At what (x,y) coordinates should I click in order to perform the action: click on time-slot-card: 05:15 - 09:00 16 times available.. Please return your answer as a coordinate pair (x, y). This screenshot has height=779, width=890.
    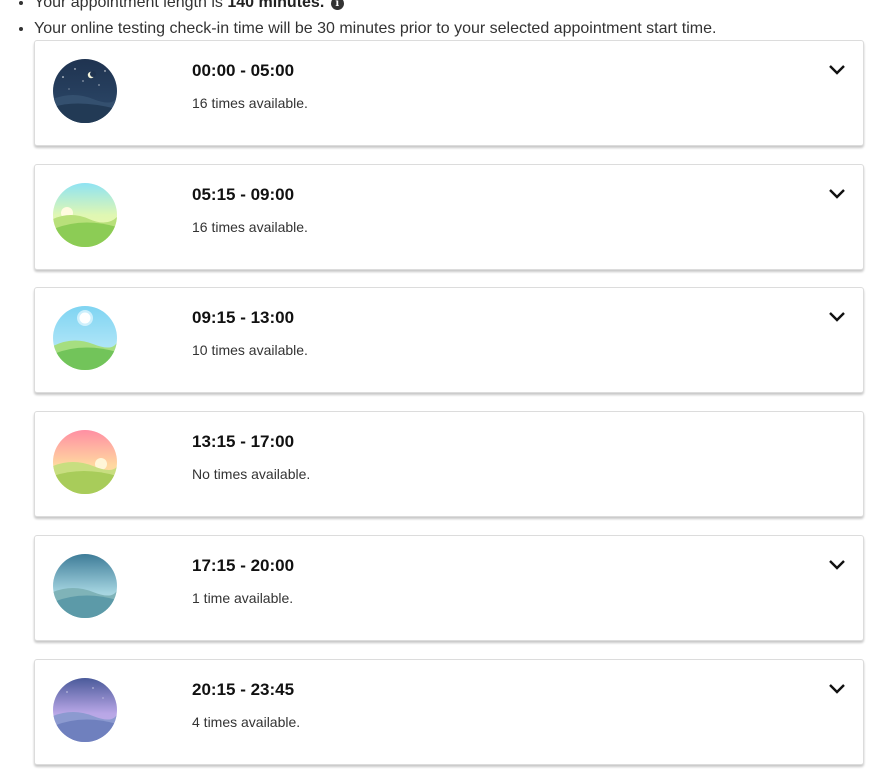
    Looking at the image, I should click on (449, 217).